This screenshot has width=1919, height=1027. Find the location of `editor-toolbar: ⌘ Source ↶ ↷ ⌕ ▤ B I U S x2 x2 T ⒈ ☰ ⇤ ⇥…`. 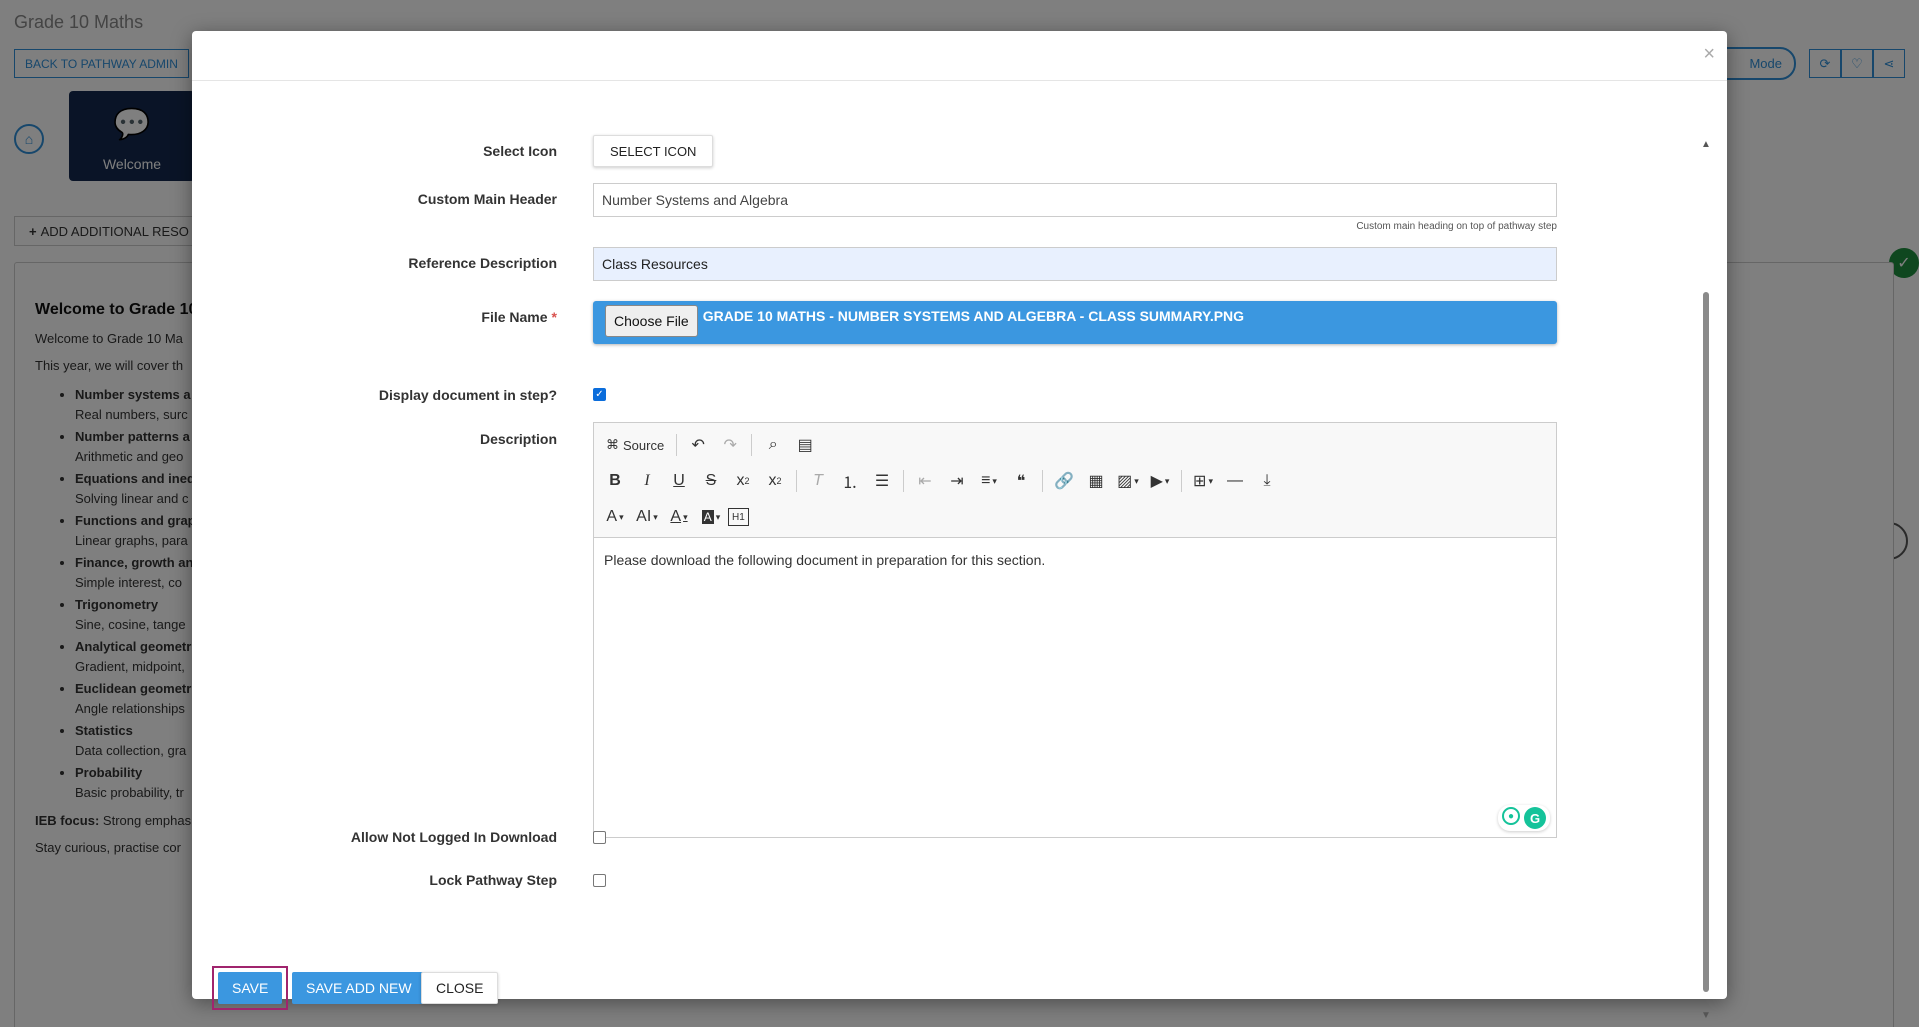

editor-toolbar: ⌘ Source ↶ ↷ ⌕ ▤ B I U S x2 x2 T ⒈ ☰ ⇤ ⇥… is located at coordinates (1075, 480).